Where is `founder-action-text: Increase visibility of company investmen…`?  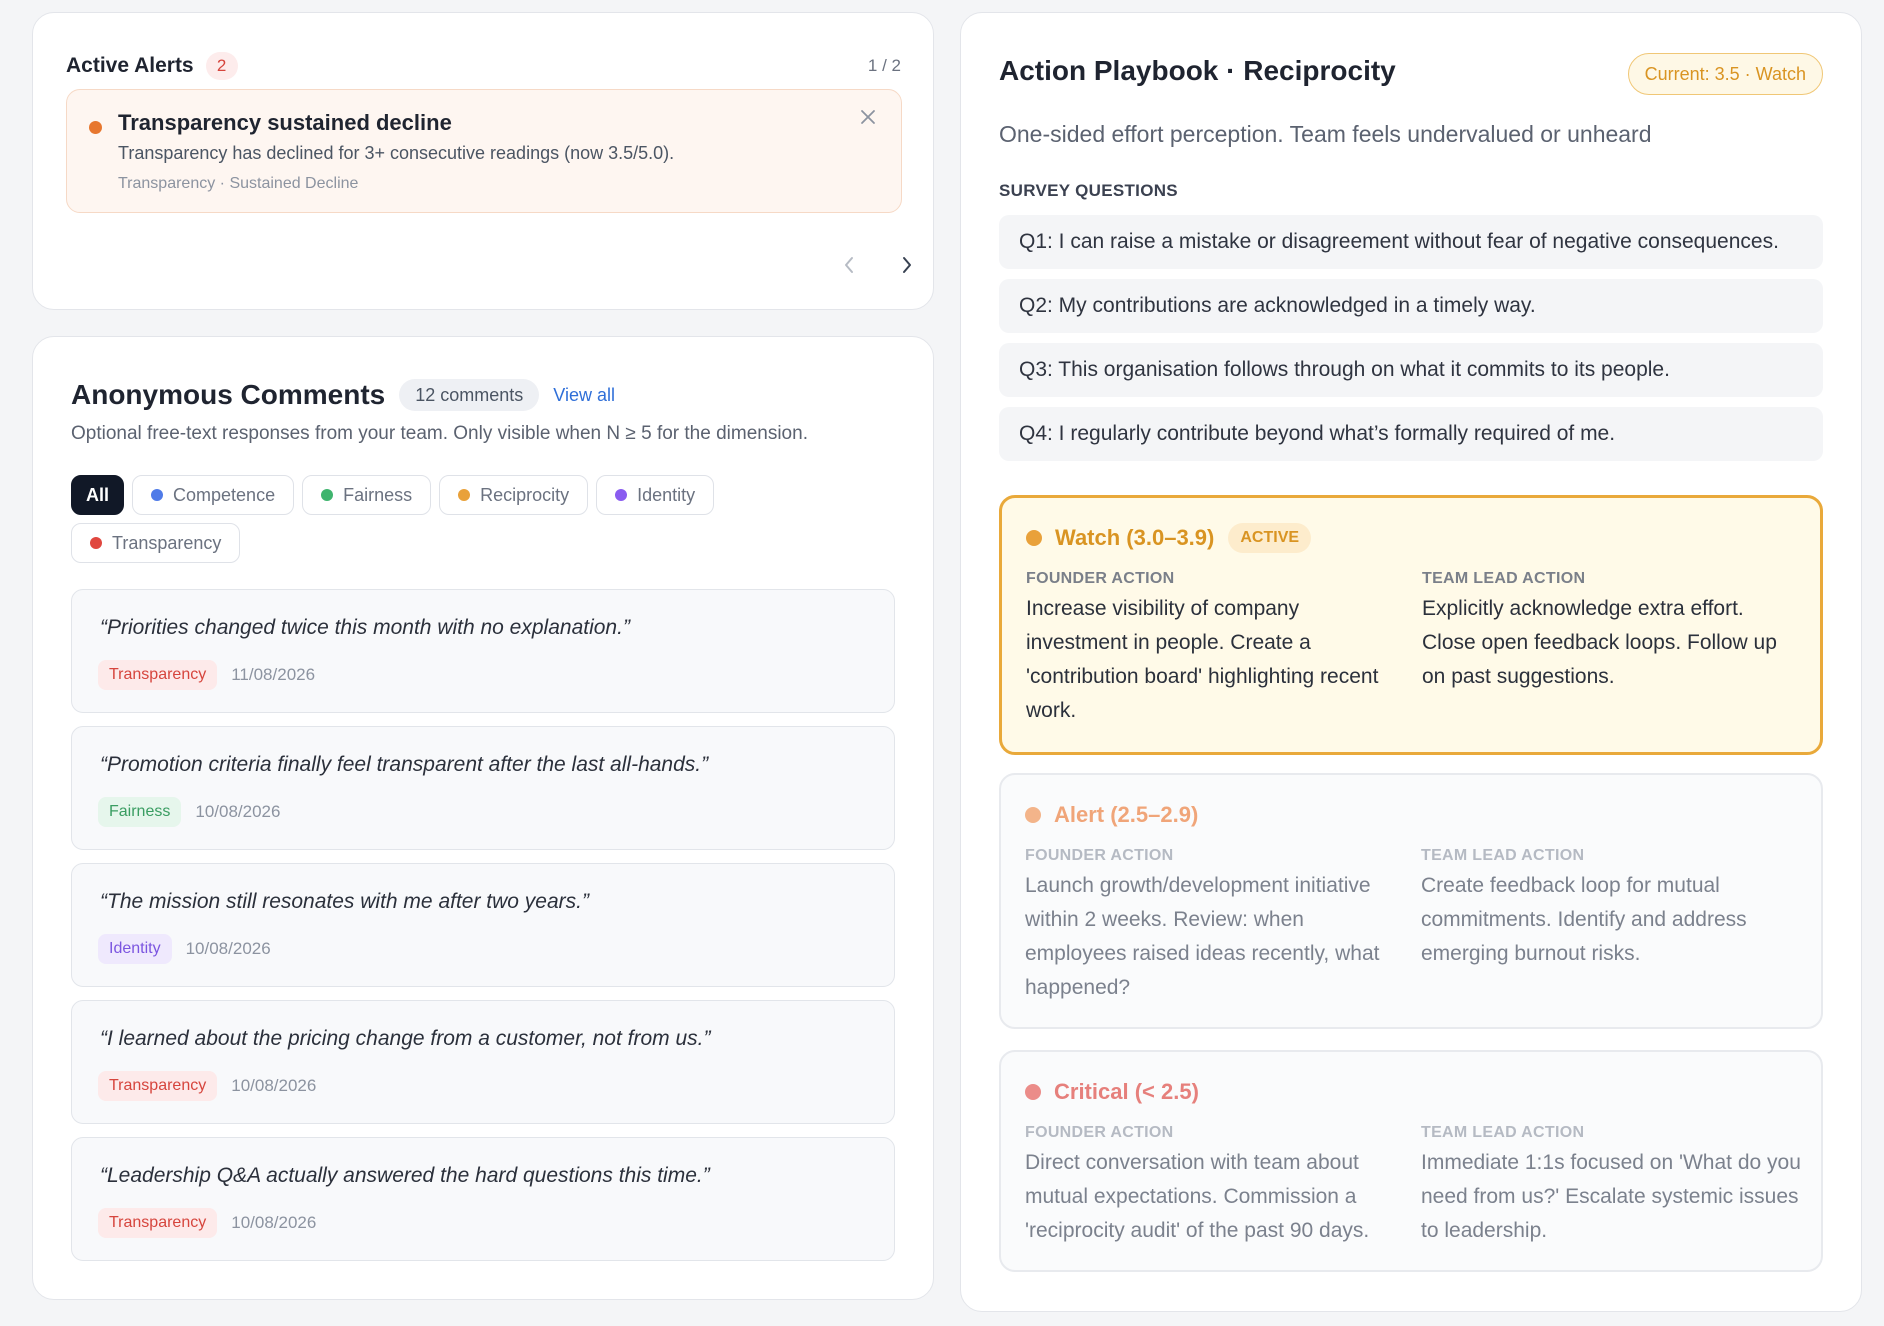
founder-action-text: Increase visibility of company investmen… is located at coordinates (1202, 659).